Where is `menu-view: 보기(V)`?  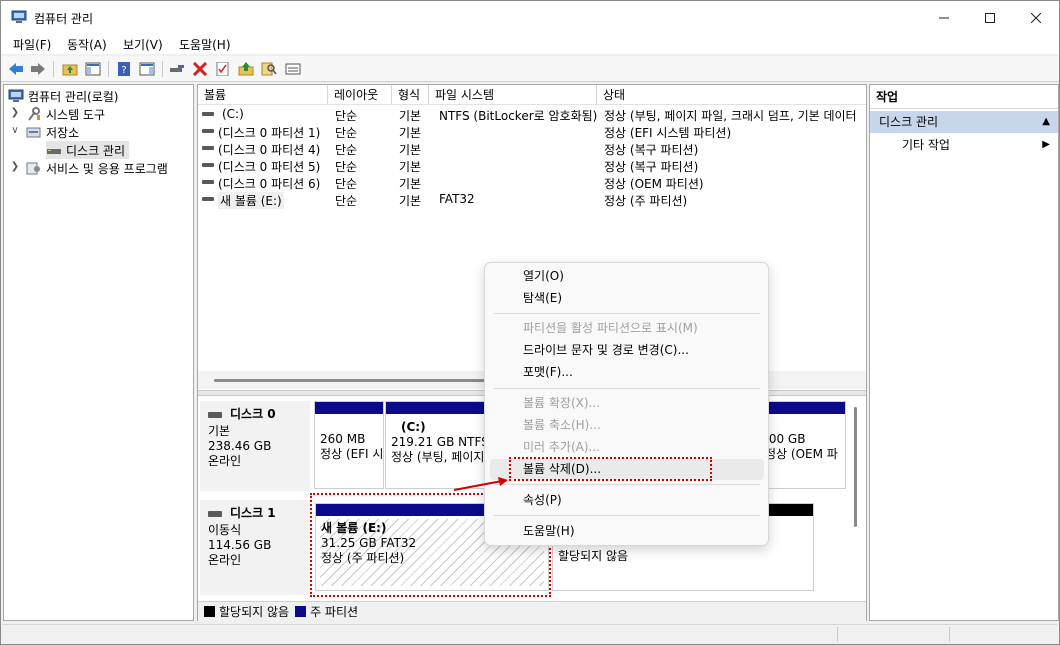
menu-view: 보기(V) is located at coordinates (143, 44).